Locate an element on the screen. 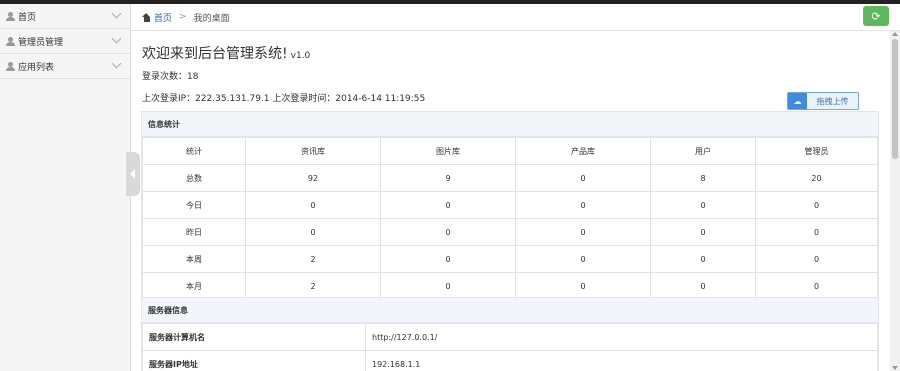 This screenshot has width=900, height=371. home-icon is located at coordinates (146, 17).